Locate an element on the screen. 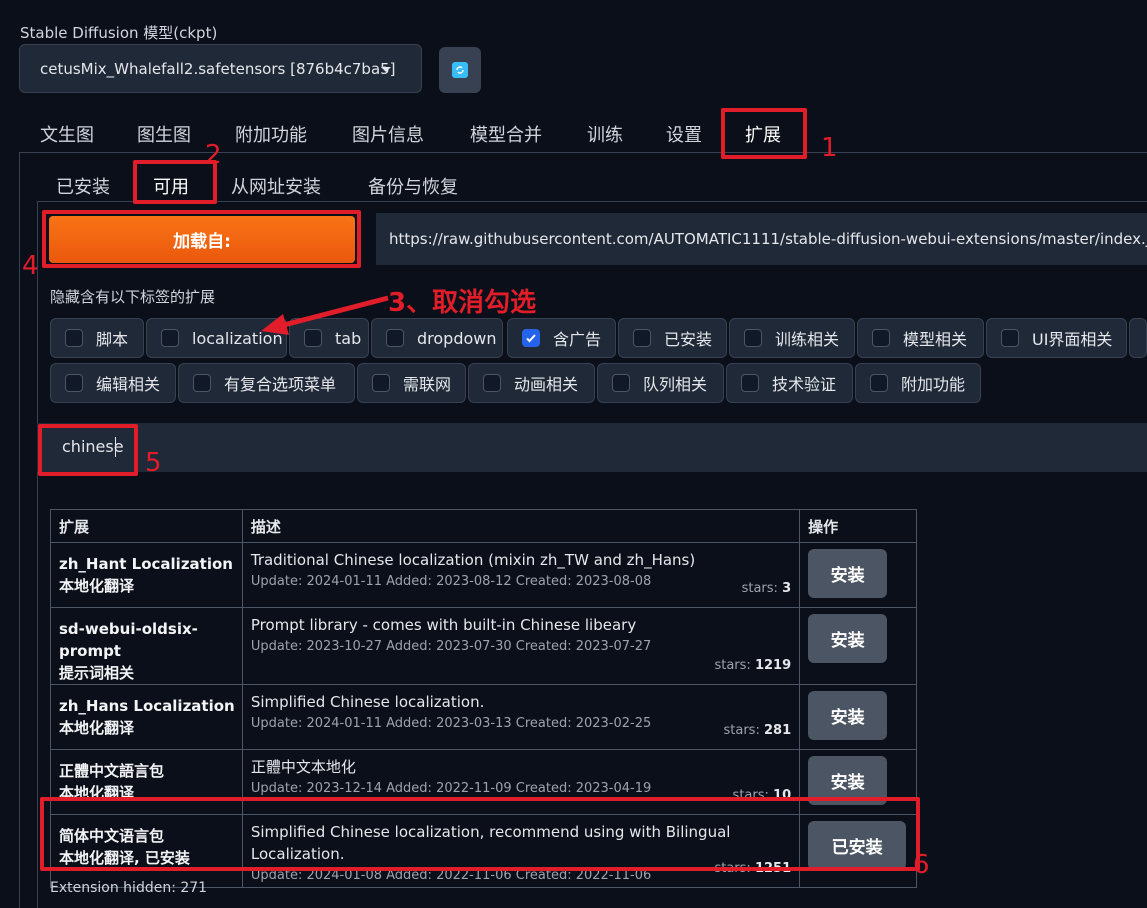 The height and width of the screenshot is (908, 1147). subtab-install-from-url: 从网址安装 is located at coordinates (276, 186).